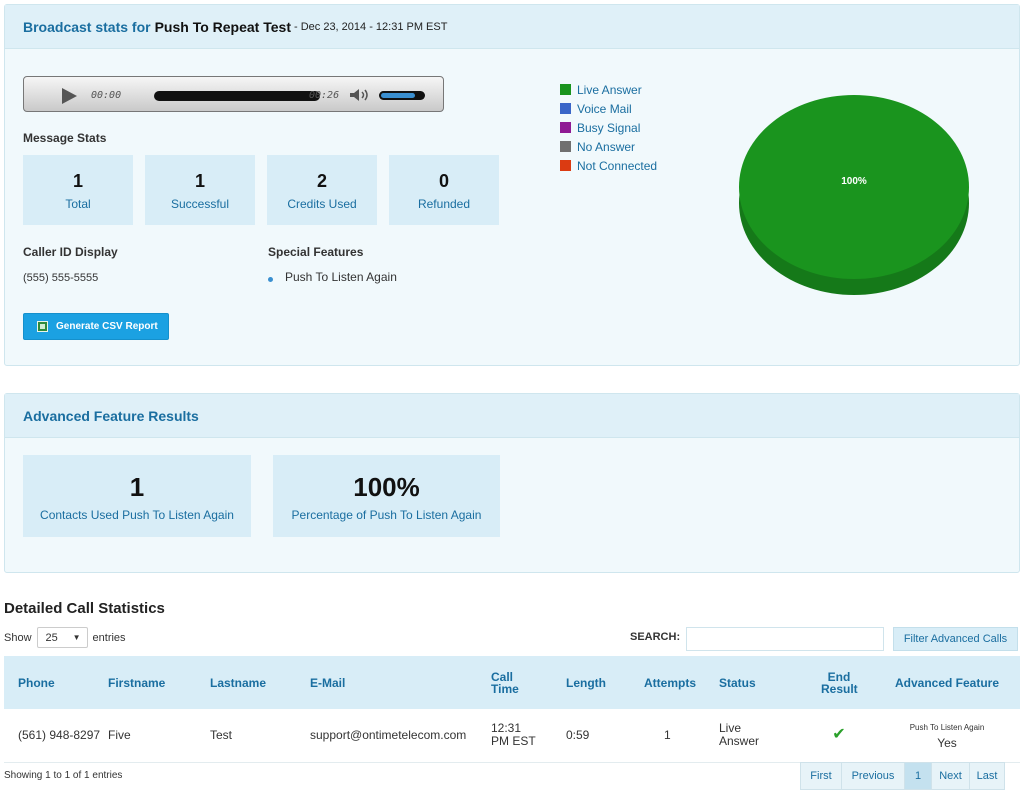  I want to click on cell-attempts: 1, so click(667, 734).